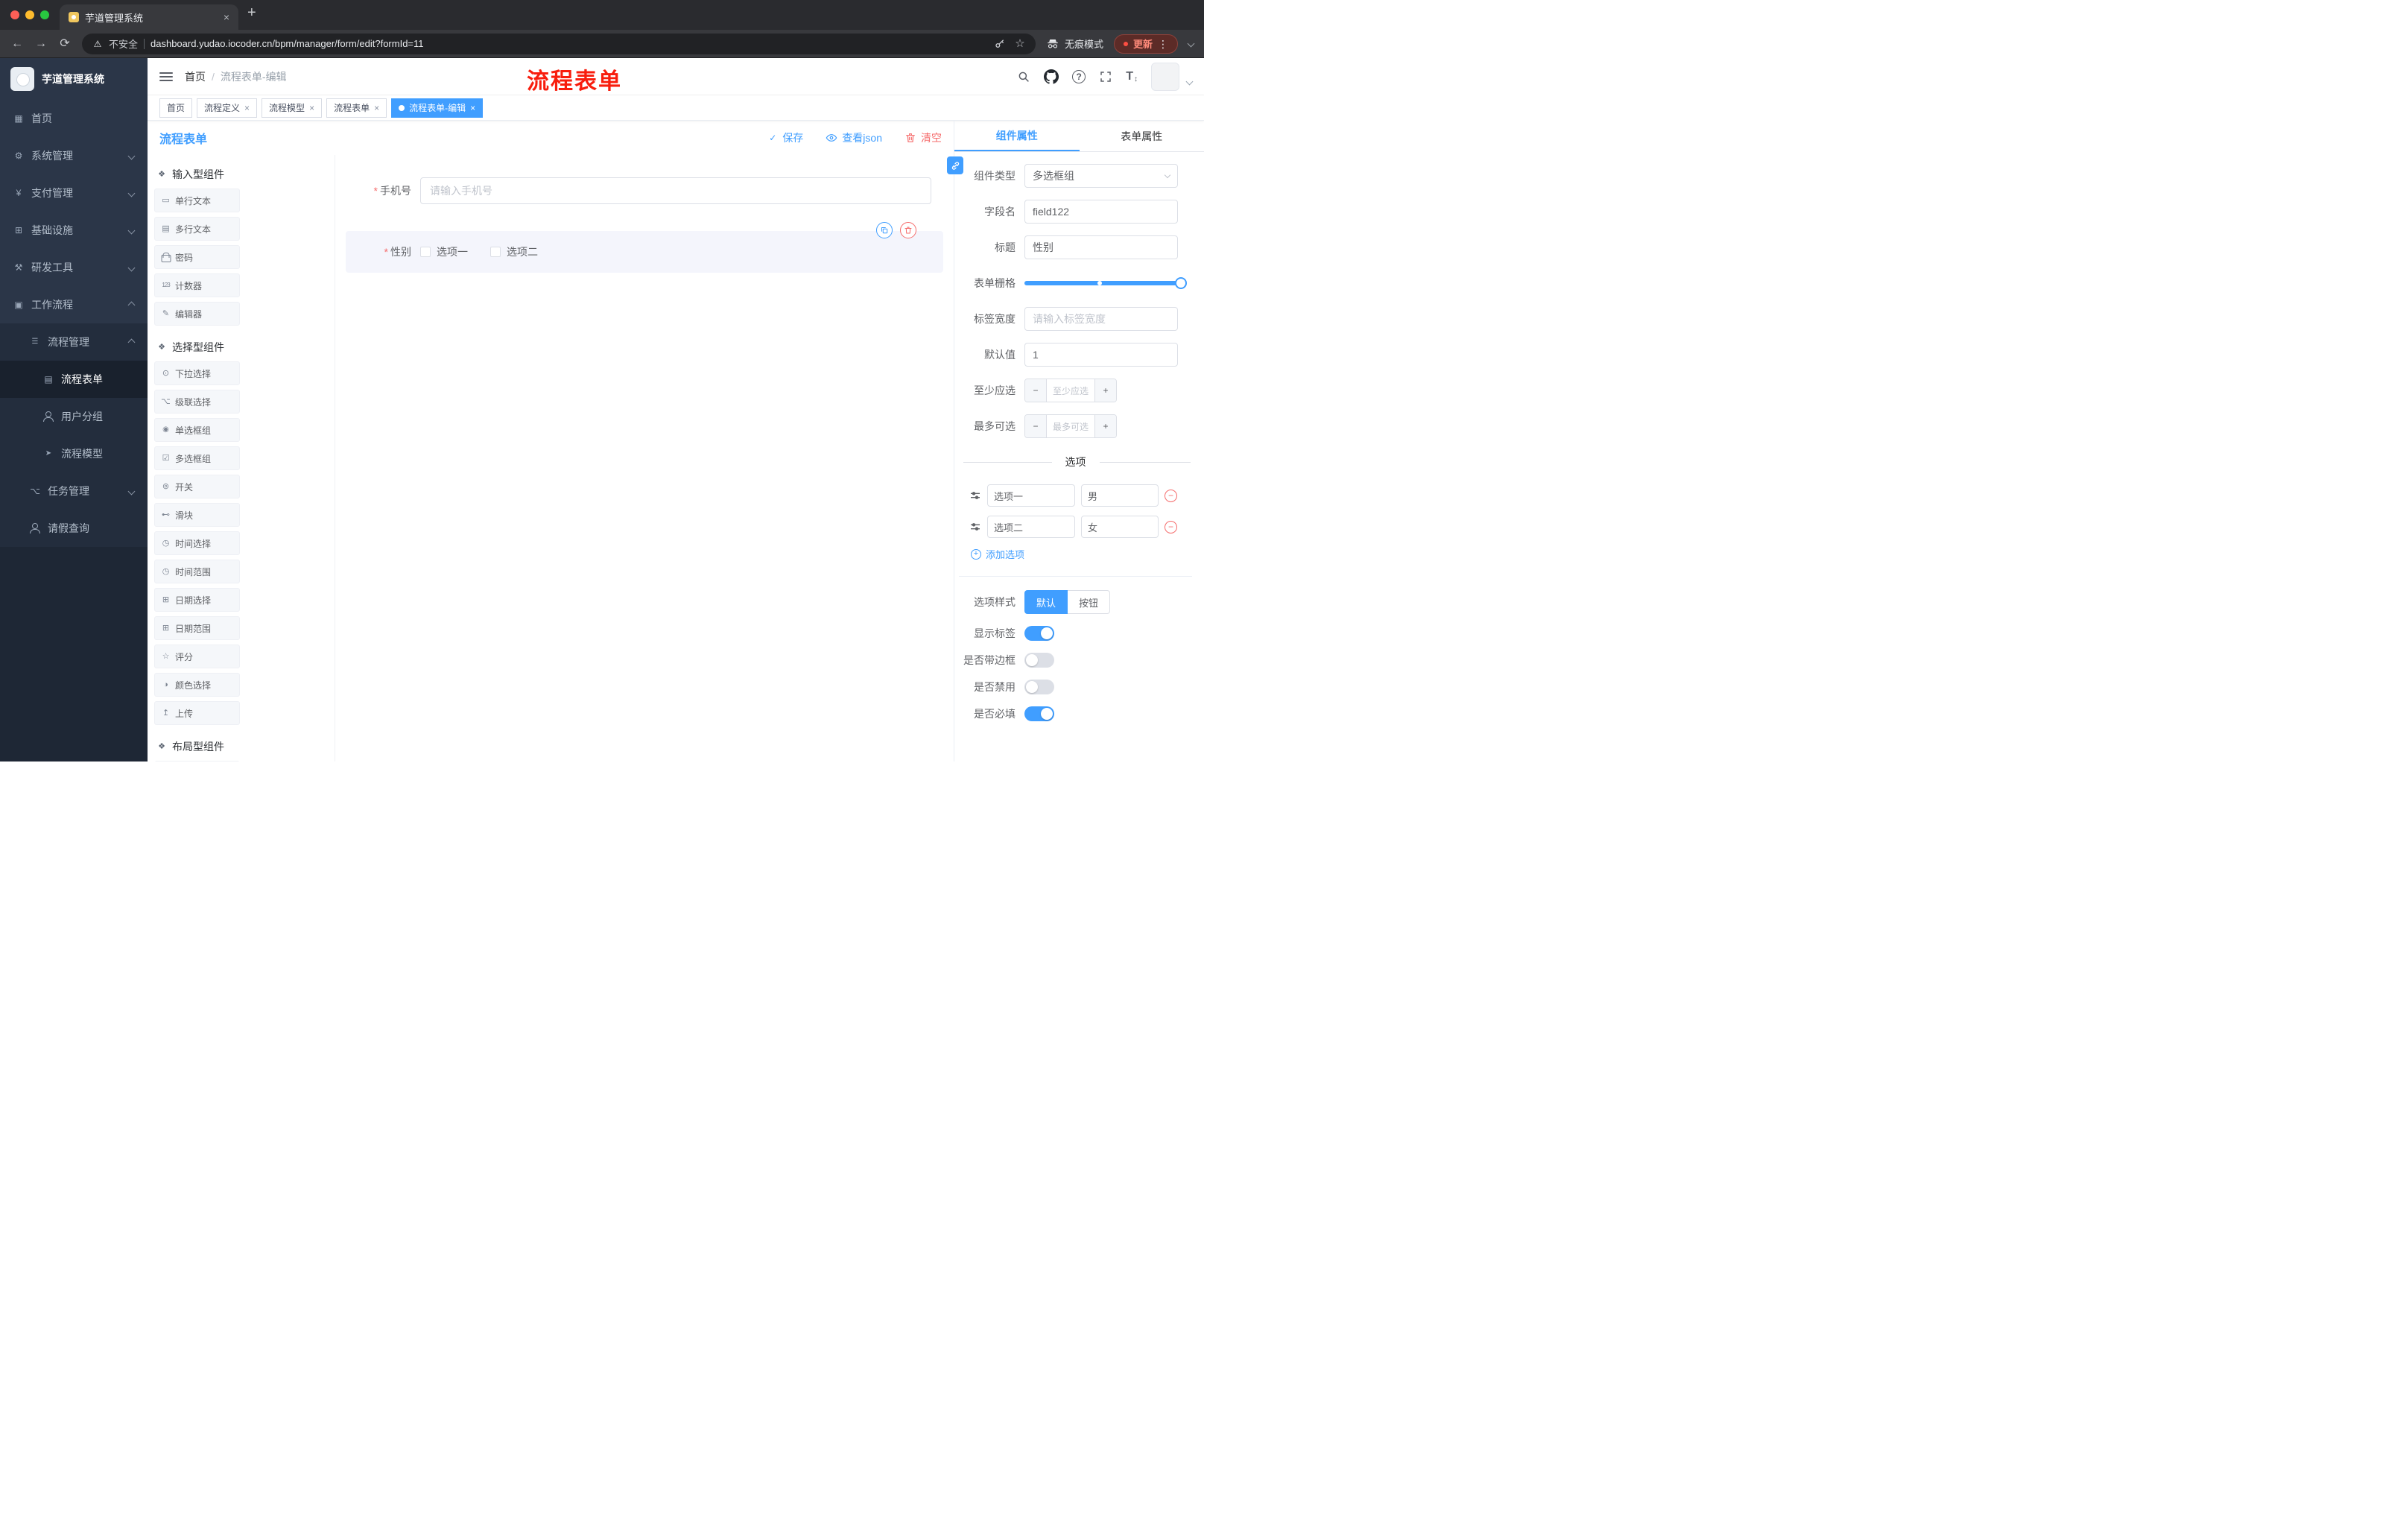 Image resolution: width=2408 pixels, height=1523 pixels. Describe the element at coordinates (1039, 714) in the screenshot. I see `required-toggle` at that location.